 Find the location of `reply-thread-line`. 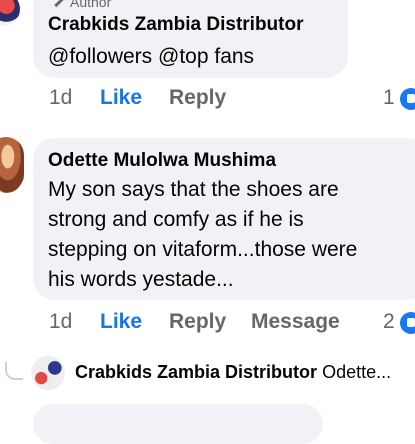

reply-thread-line is located at coordinates (14, 371).